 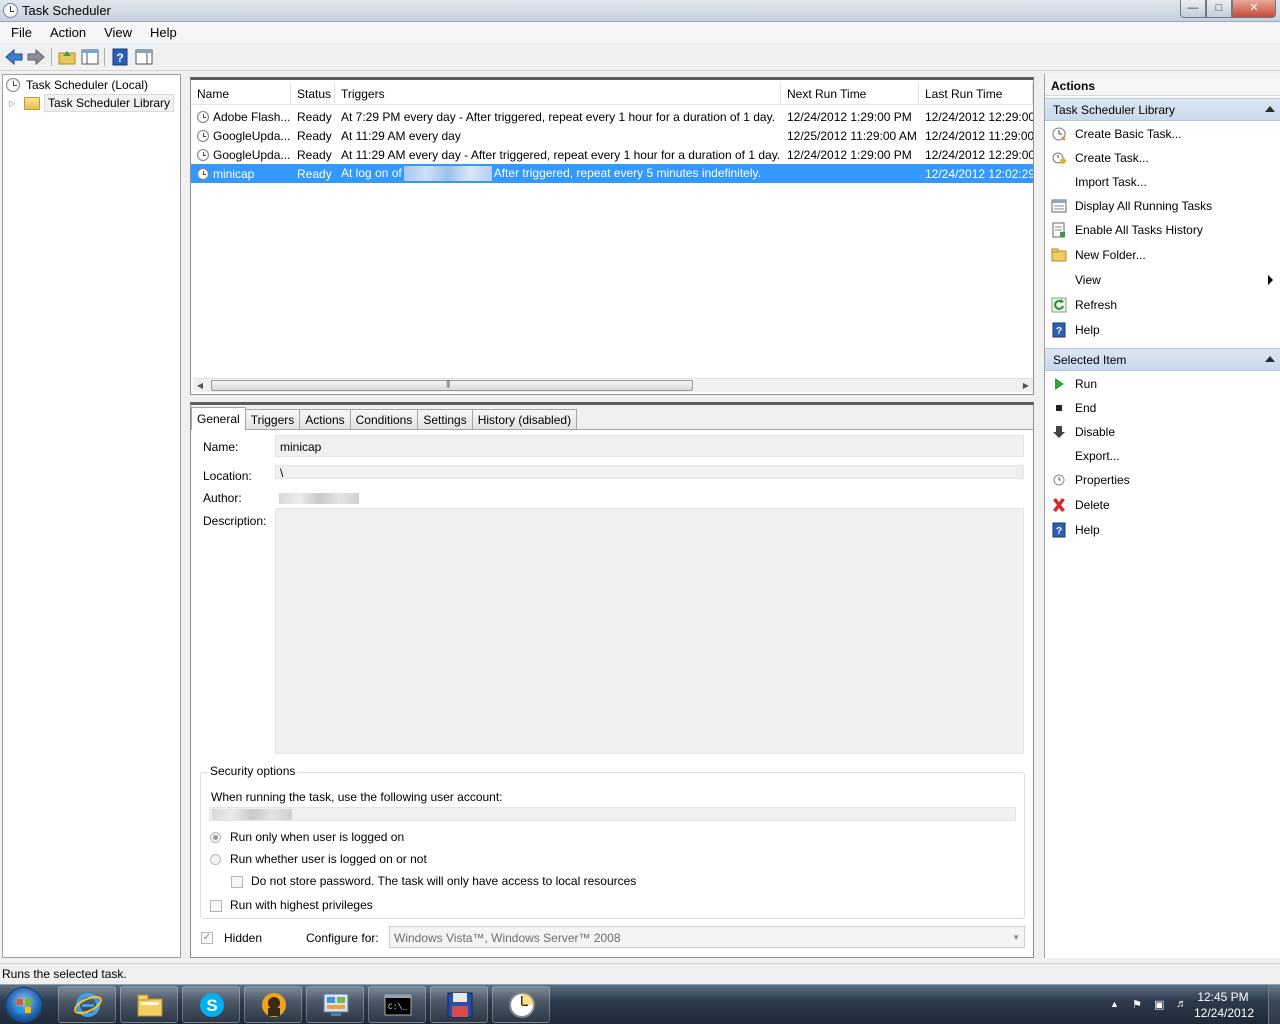 What do you see at coordinates (1224, 1013) in the screenshot?
I see `tray-date: 12/24/2012` at bounding box center [1224, 1013].